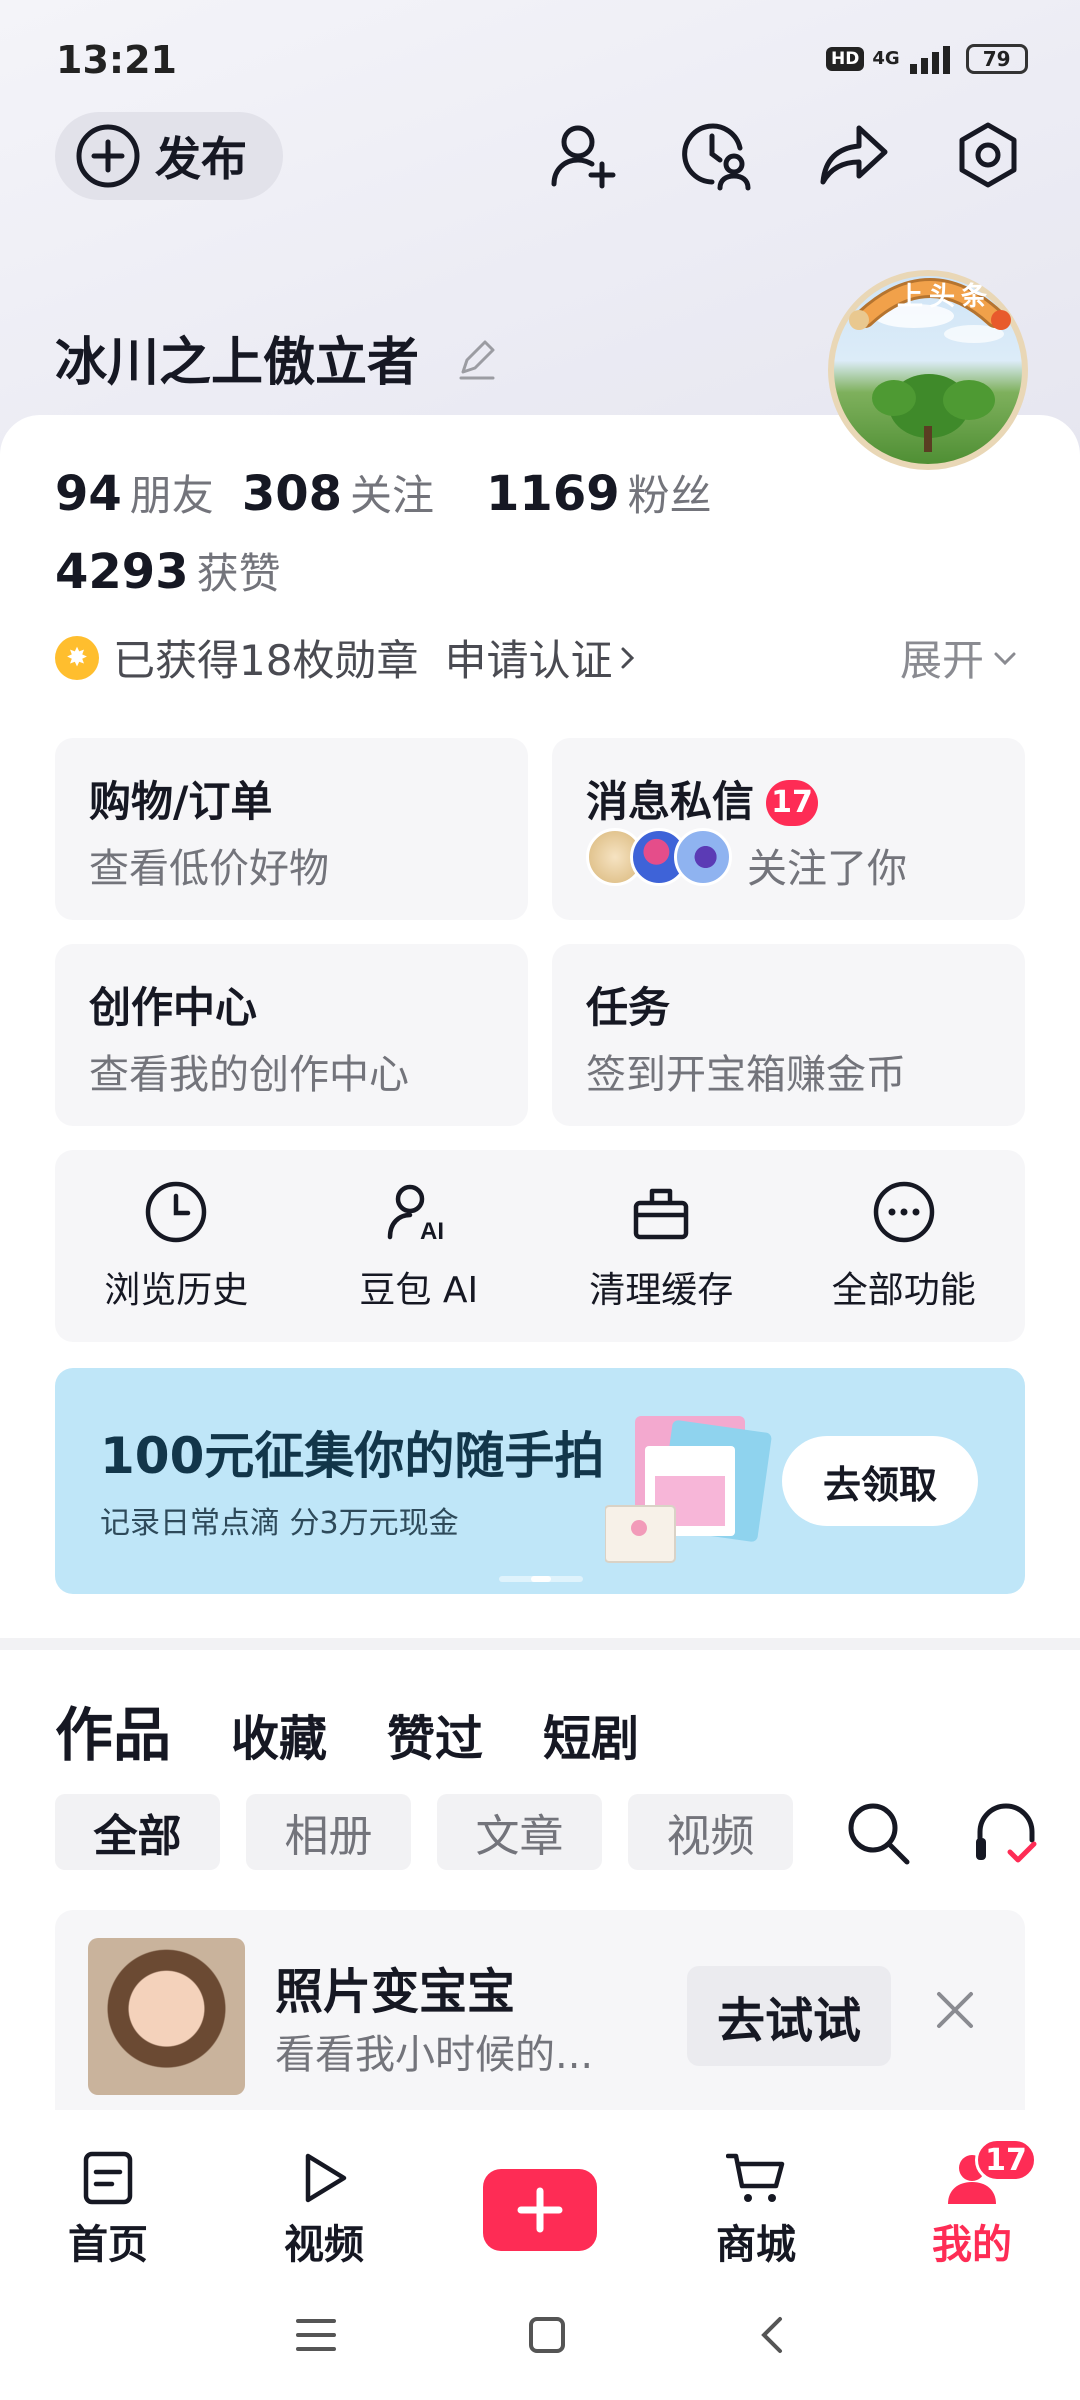 This screenshot has width=1080, height=2400. I want to click on svg-text: AI, so click(432, 1231).